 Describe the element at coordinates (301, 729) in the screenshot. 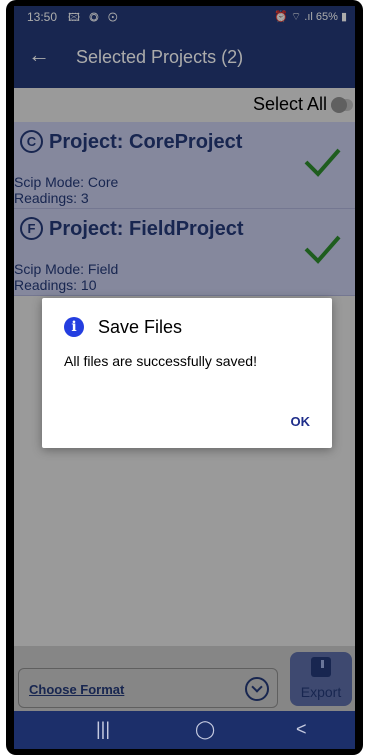

I see `back-button: <` at that location.